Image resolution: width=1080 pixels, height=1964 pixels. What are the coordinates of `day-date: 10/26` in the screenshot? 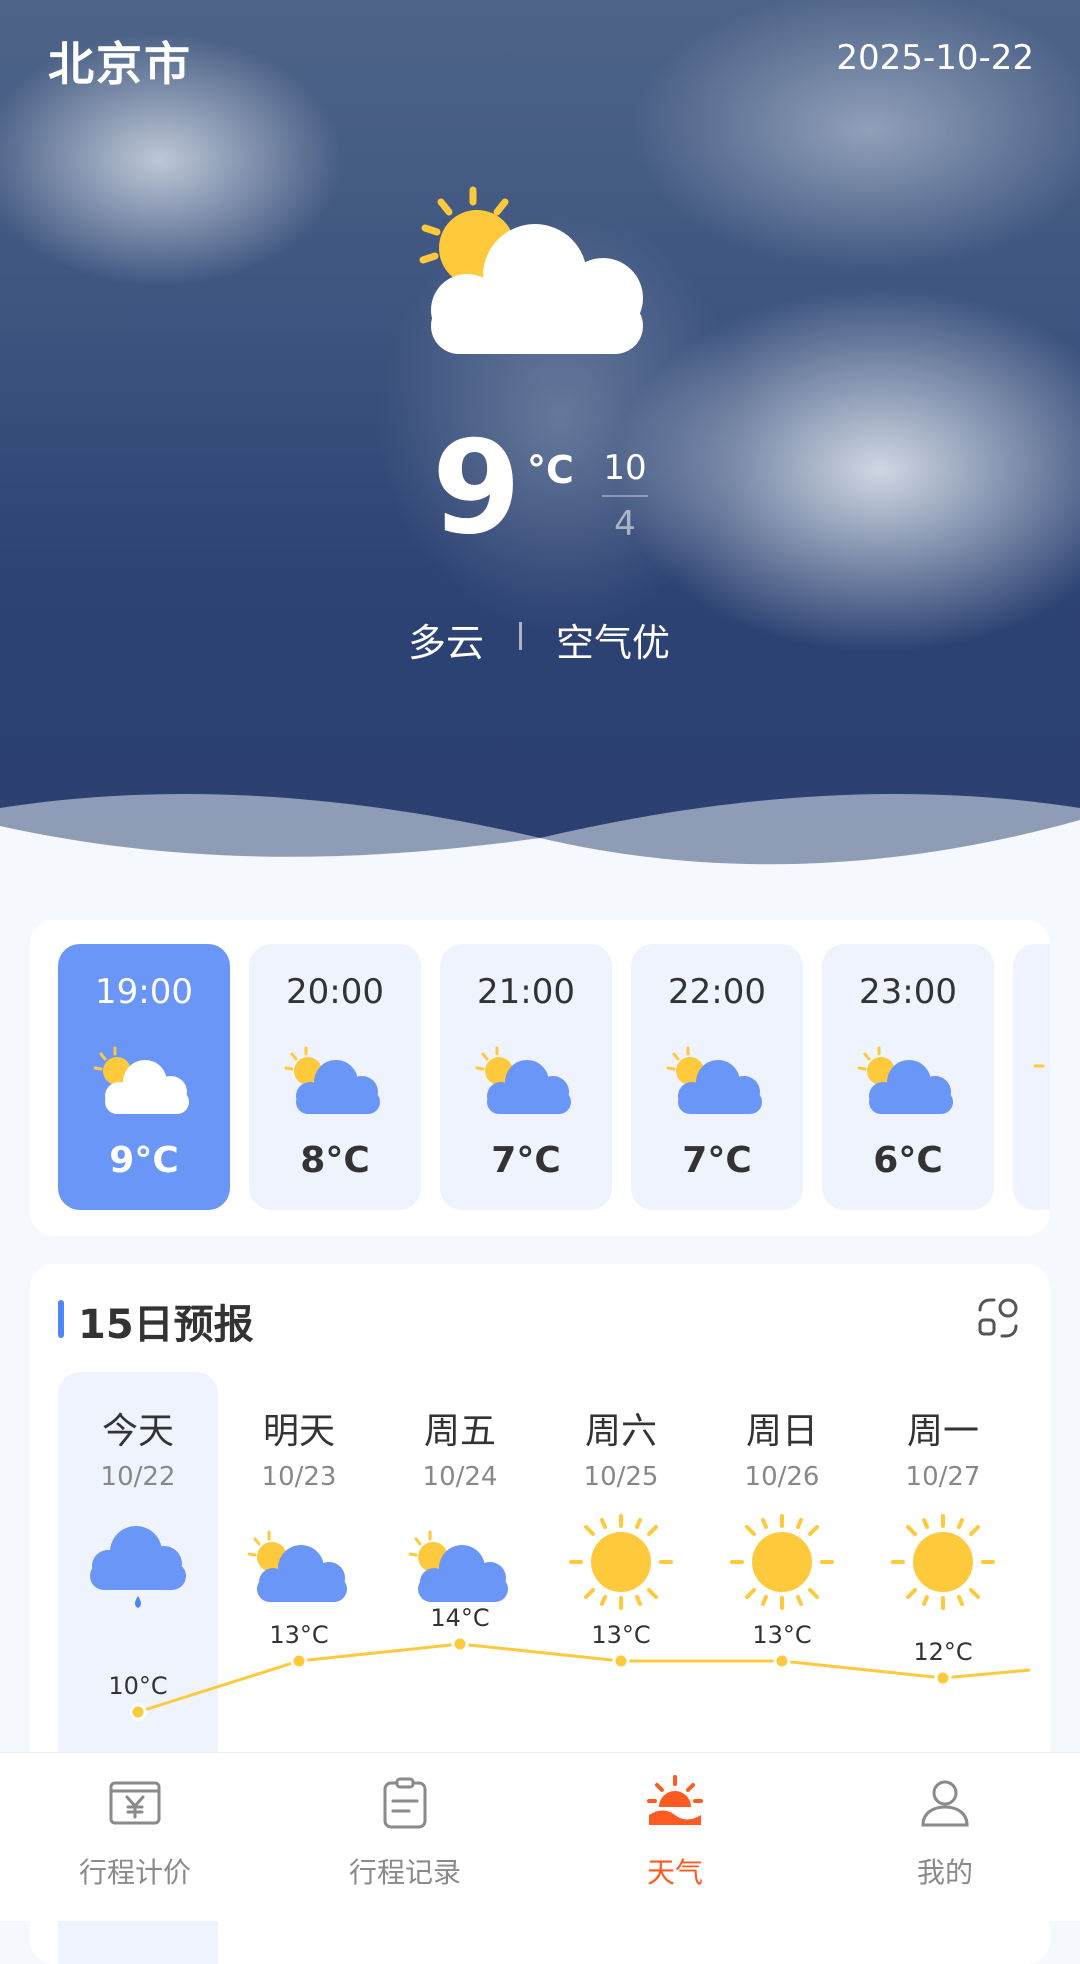 It's located at (782, 1477).